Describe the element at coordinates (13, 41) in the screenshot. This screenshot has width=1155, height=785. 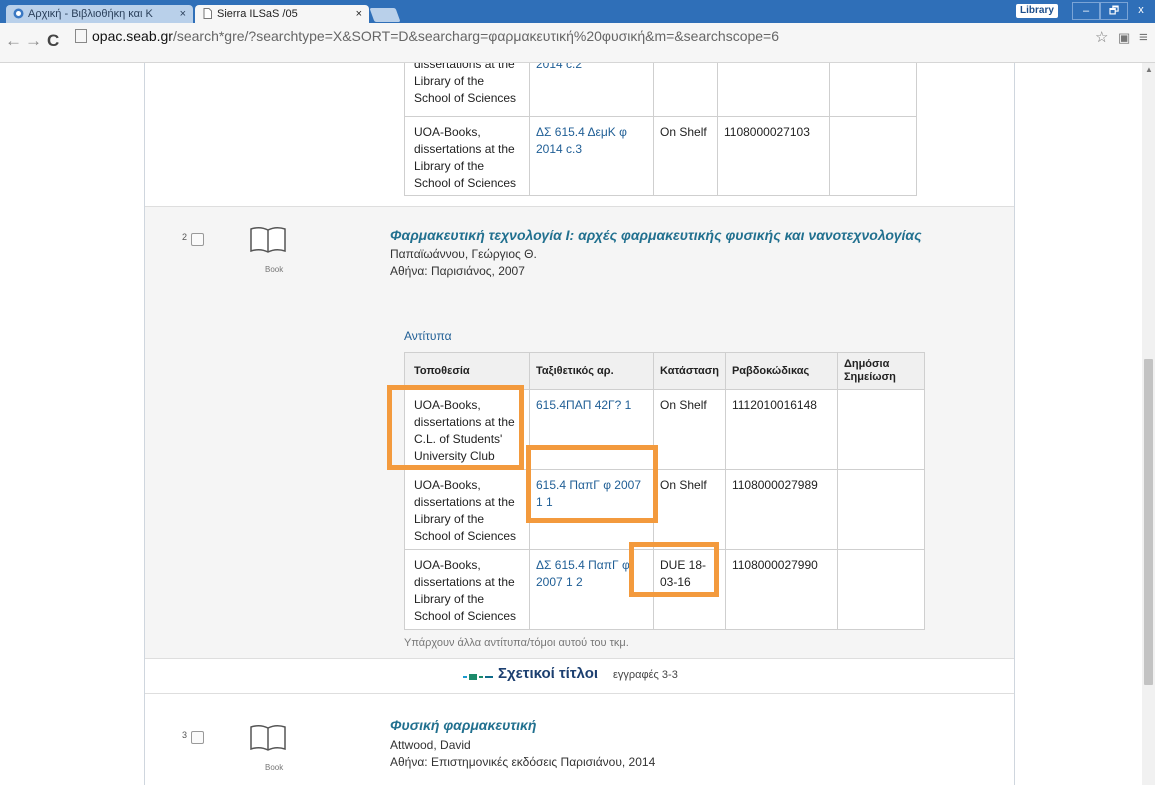
I see `back-arrow-icon: ←` at that location.